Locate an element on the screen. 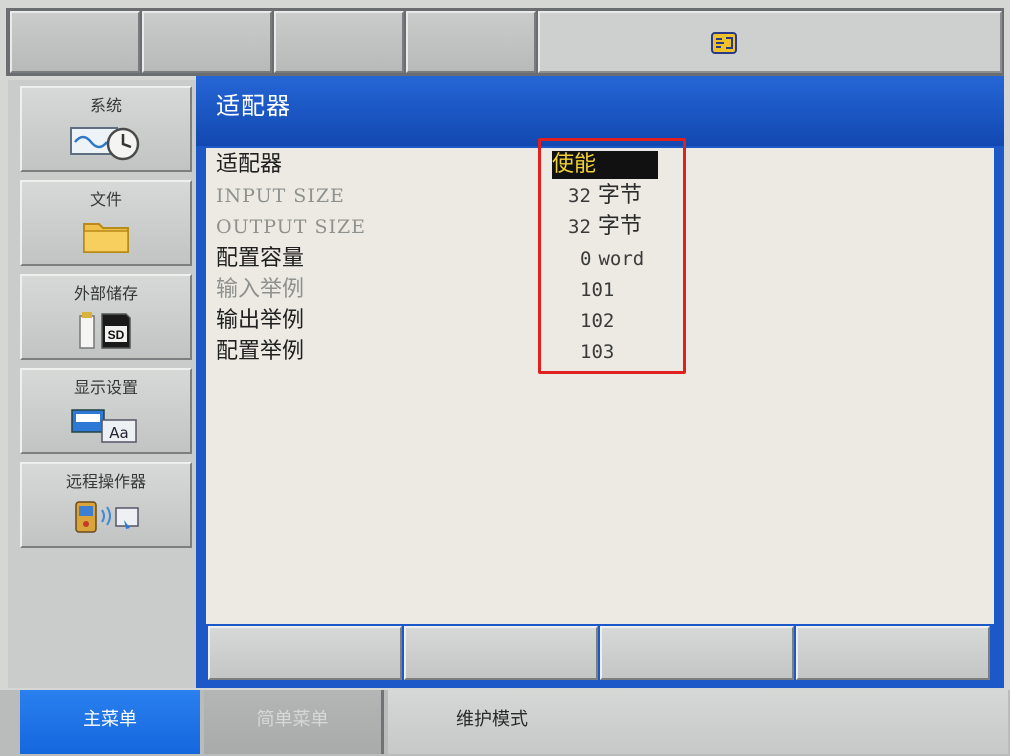 The height and width of the screenshot is (756, 1010). setting-number: 103 is located at coordinates (597, 352).